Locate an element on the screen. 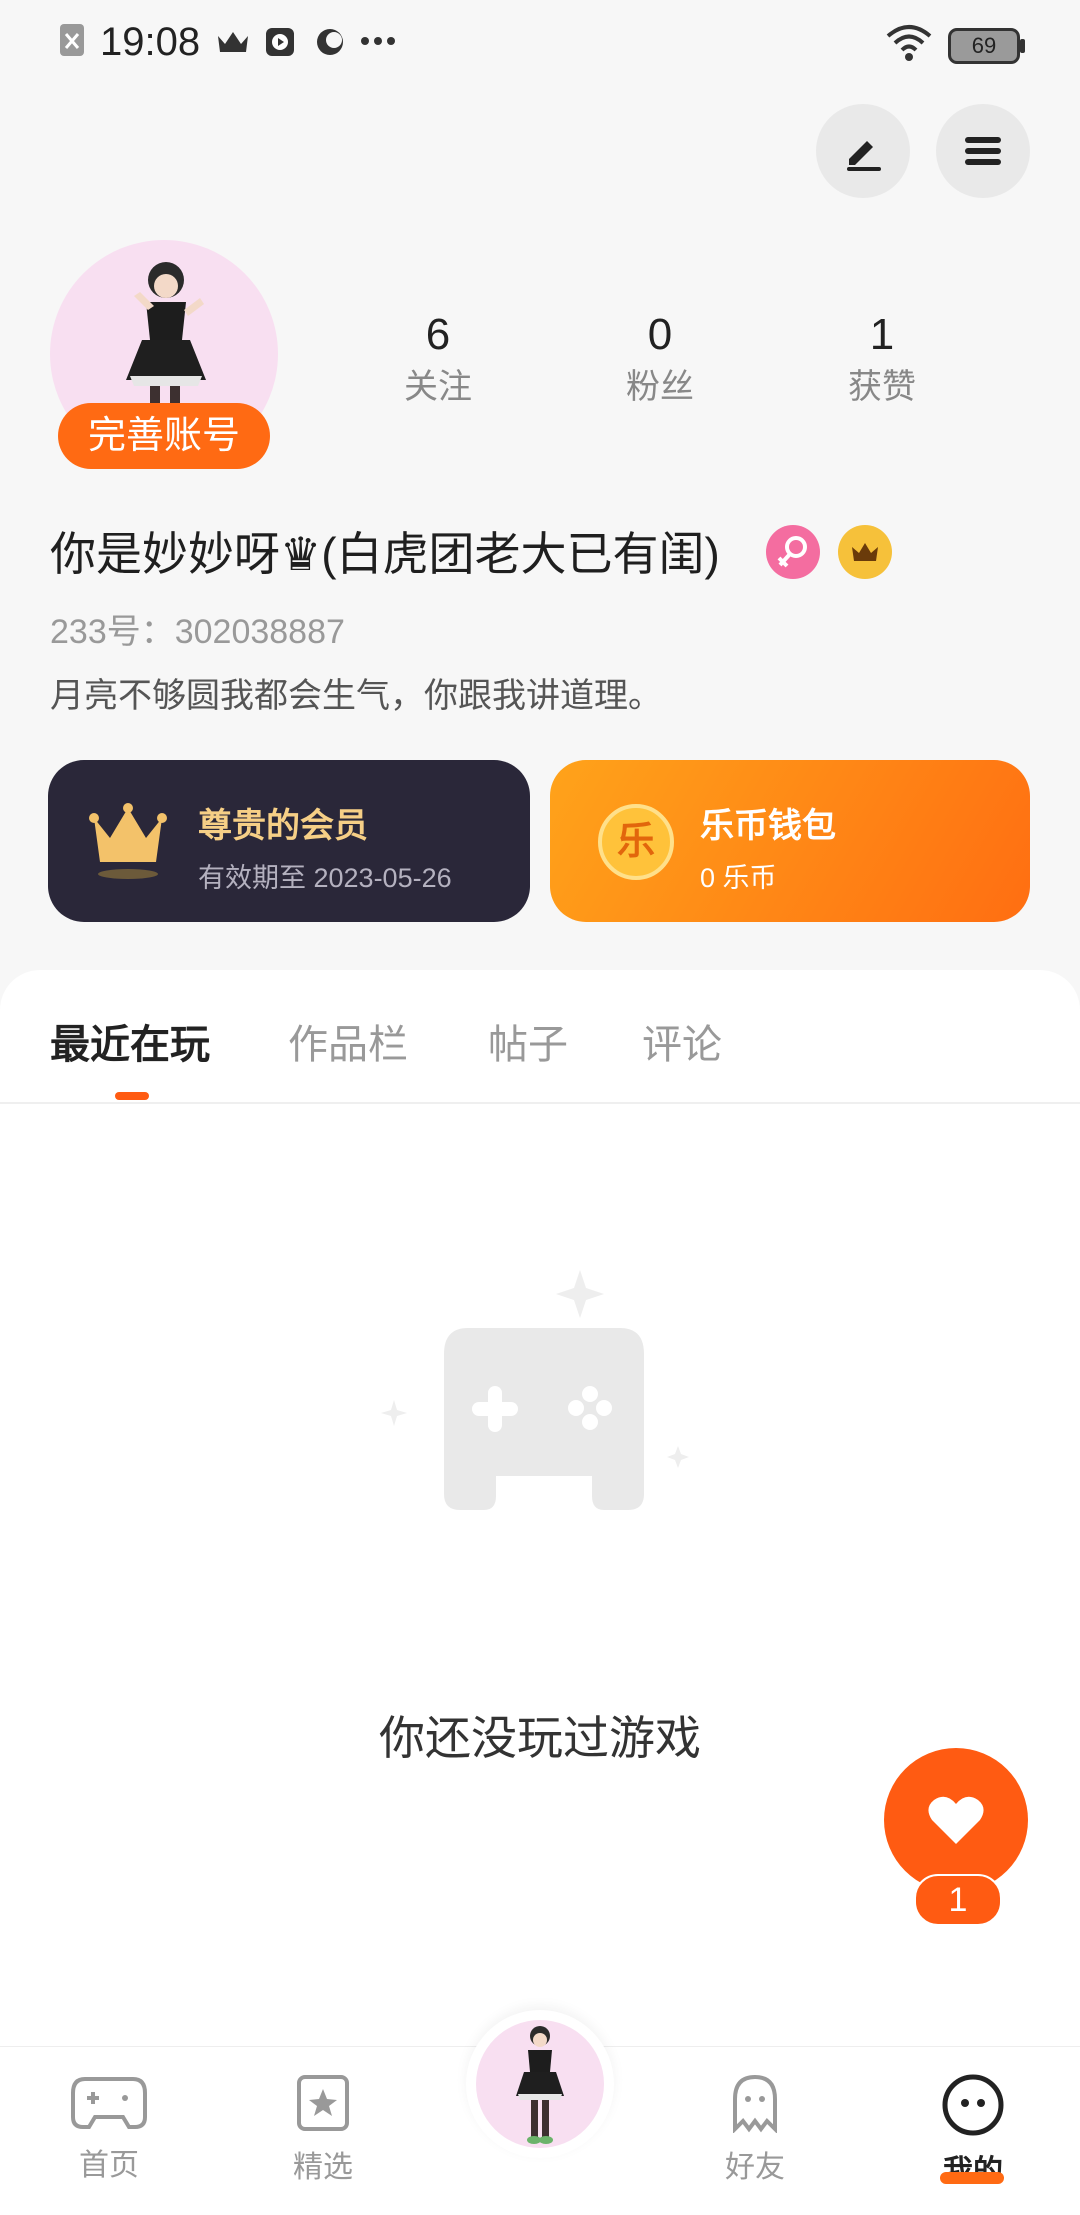 Image resolution: width=1080 pixels, height=2215 pixels. smile-face-icon is located at coordinates (973, 2105).